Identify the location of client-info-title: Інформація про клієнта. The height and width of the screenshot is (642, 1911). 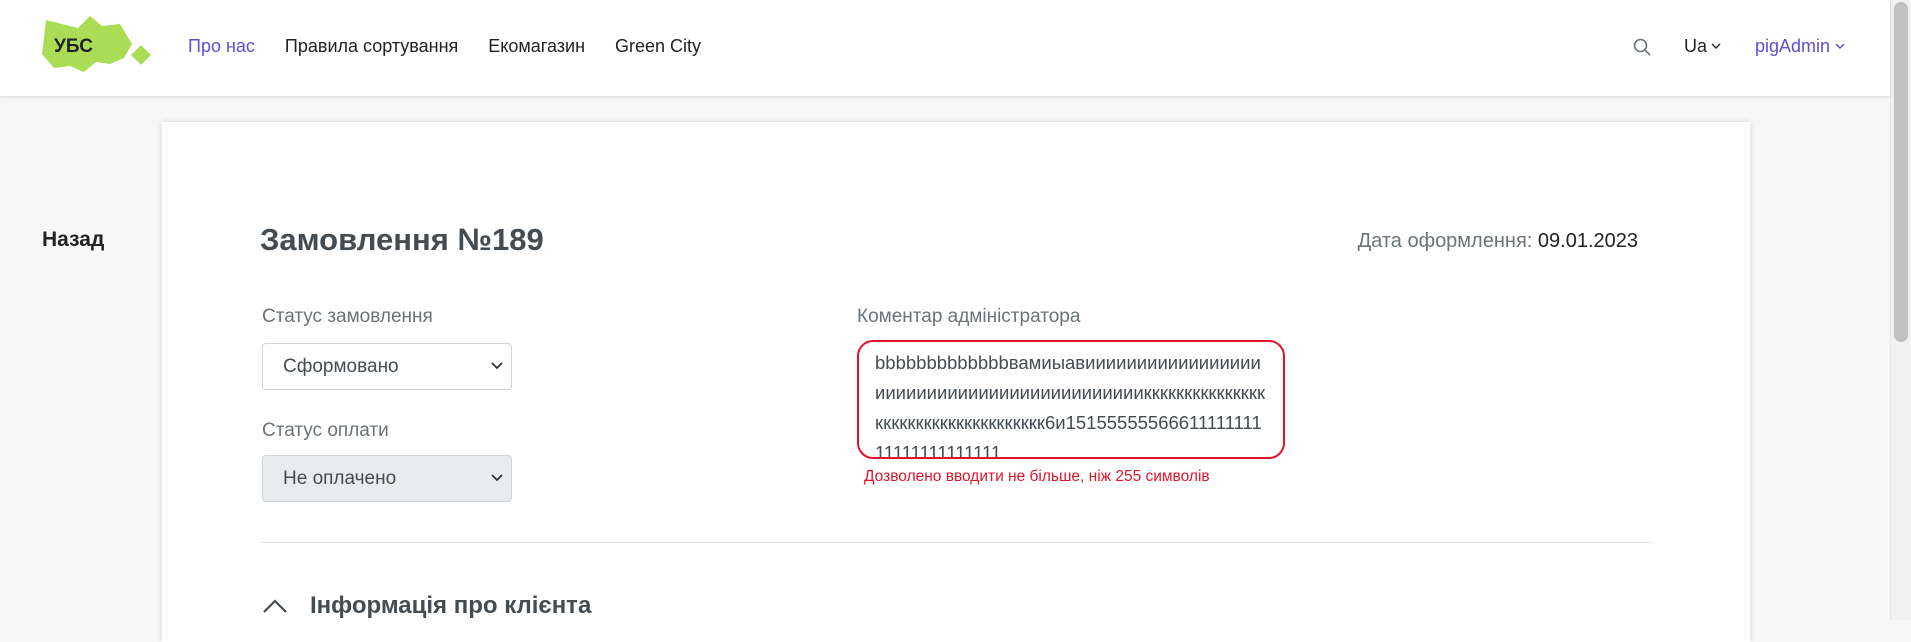
(451, 605).